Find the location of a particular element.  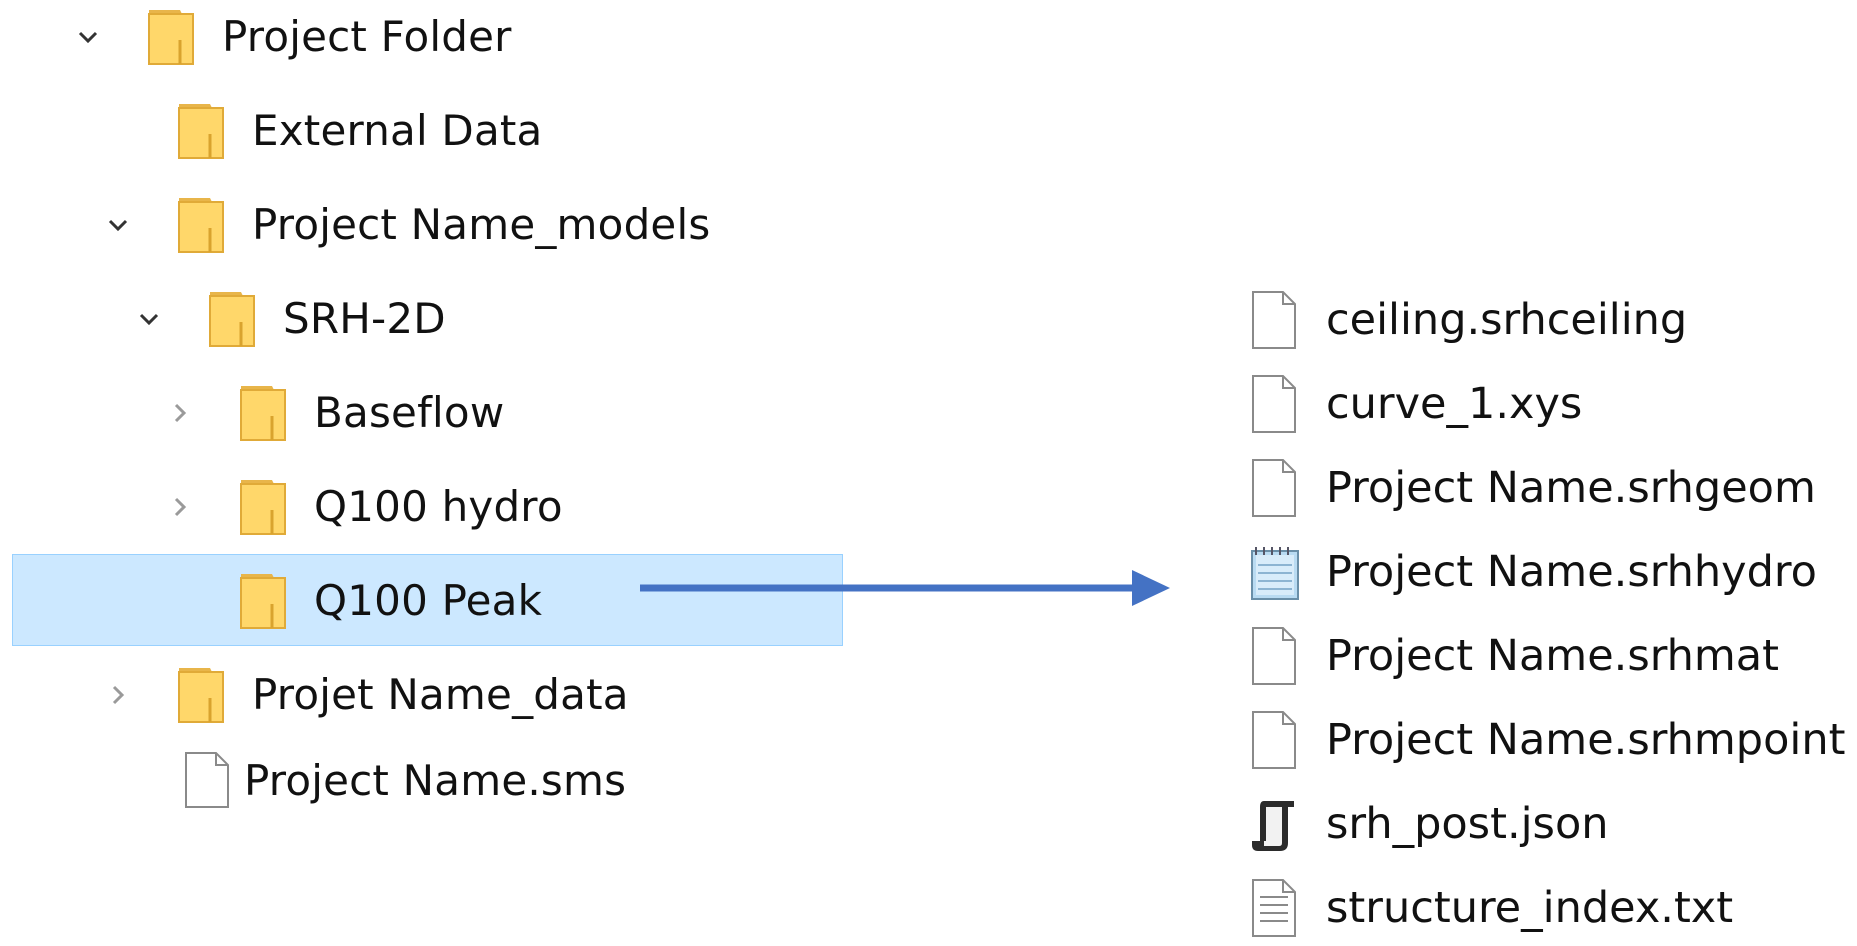

tree-item-baseflow: Baseflow is located at coordinates (352, 413).